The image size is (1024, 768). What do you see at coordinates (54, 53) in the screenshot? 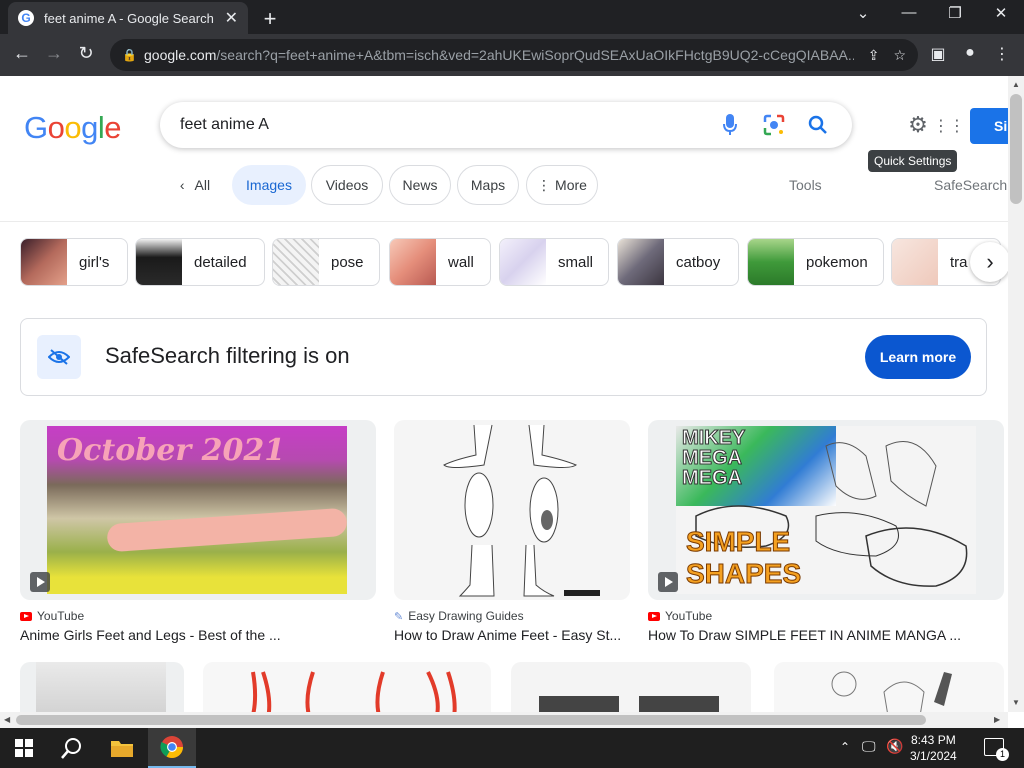
I see `forward-button: →` at bounding box center [54, 53].